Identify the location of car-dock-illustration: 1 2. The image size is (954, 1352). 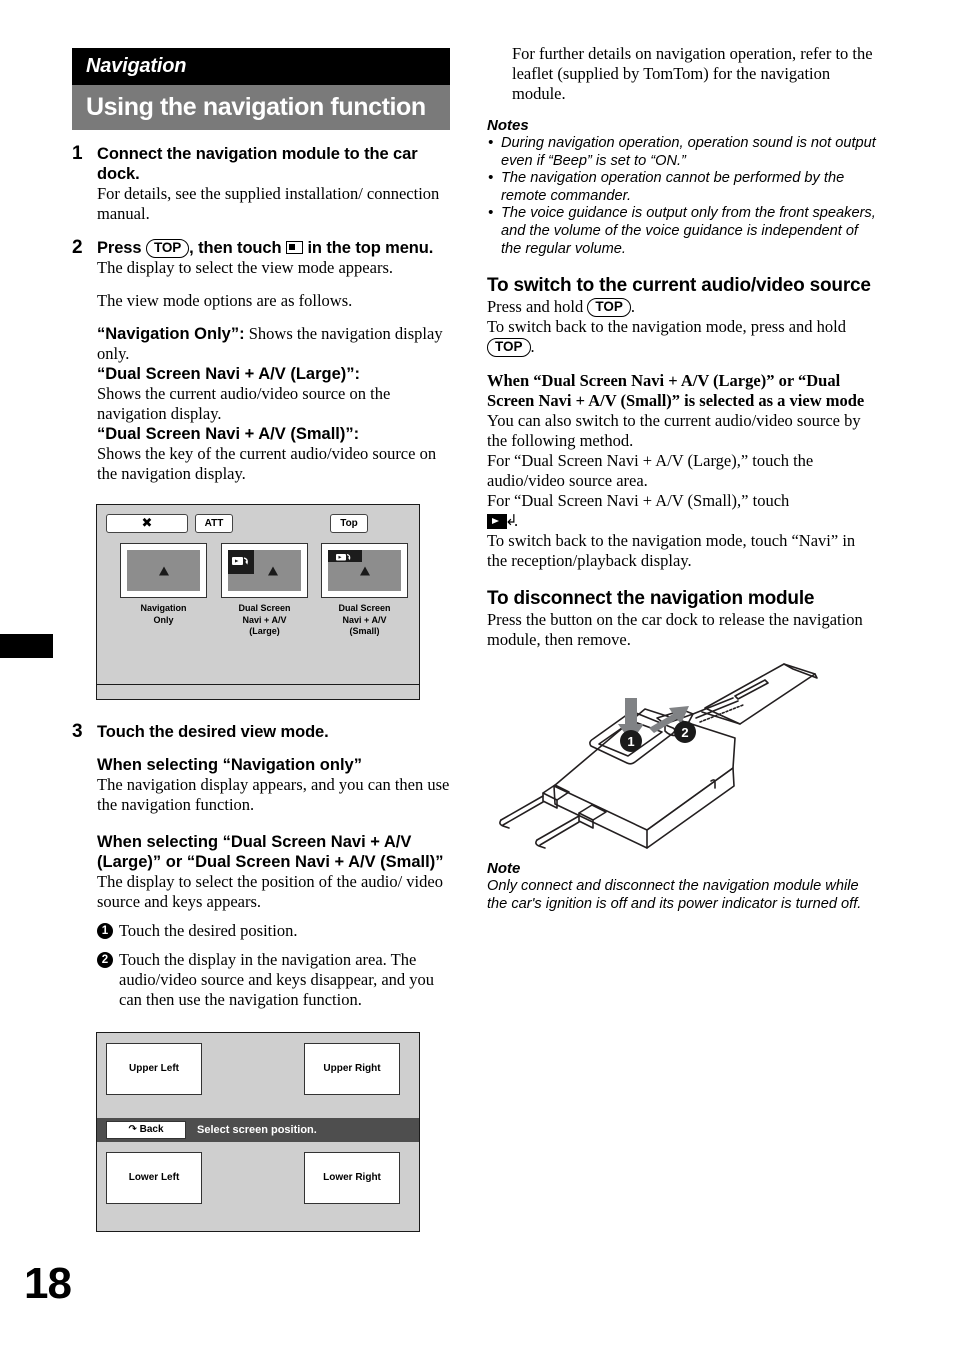
(687, 759).